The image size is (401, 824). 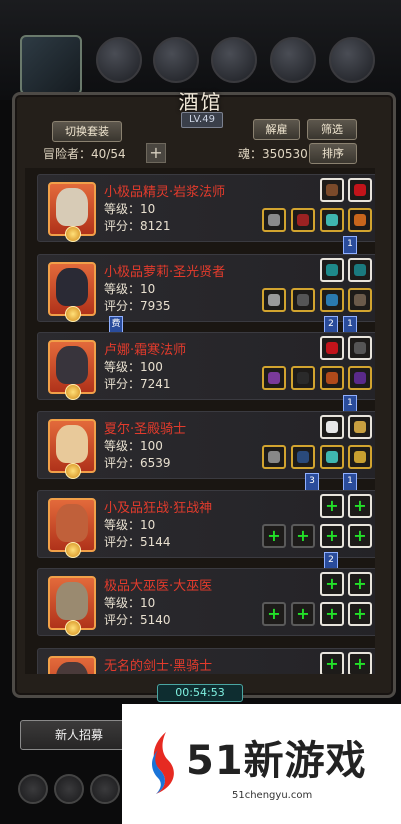 I want to click on hero-card: 无名的剑士·黑骑士 + +, so click(x=206, y=661).